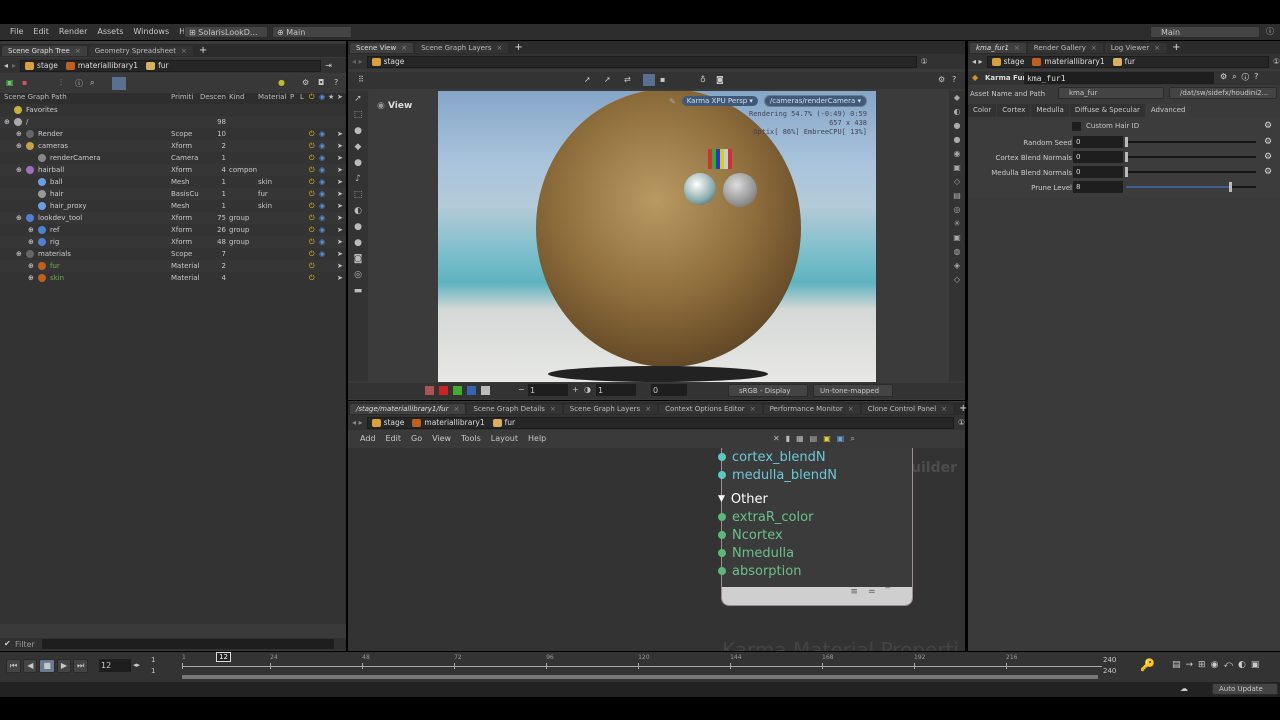  Describe the element at coordinates (1135, 47) in the screenshot. I see `tab-log-viewer: Log Viewer ×` at that location.